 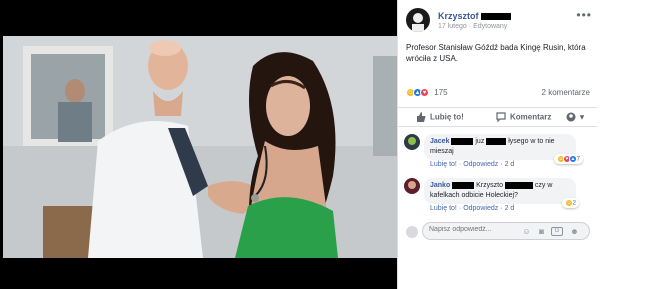 What do you see at coordinates (490, 26) in the screenshot?
I see `edited-label: Edytowany` at bounding box center [490, 26].